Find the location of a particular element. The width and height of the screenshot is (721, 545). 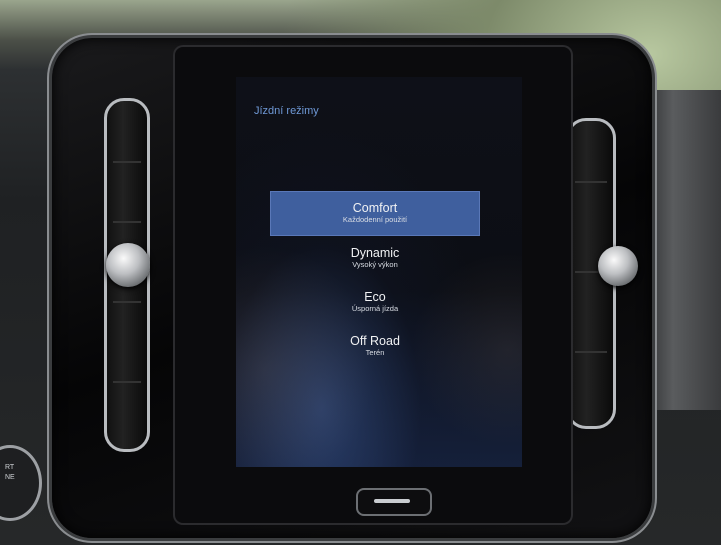

mode-sublabel: Úsporná jízda is located at coordinates (375, 308).